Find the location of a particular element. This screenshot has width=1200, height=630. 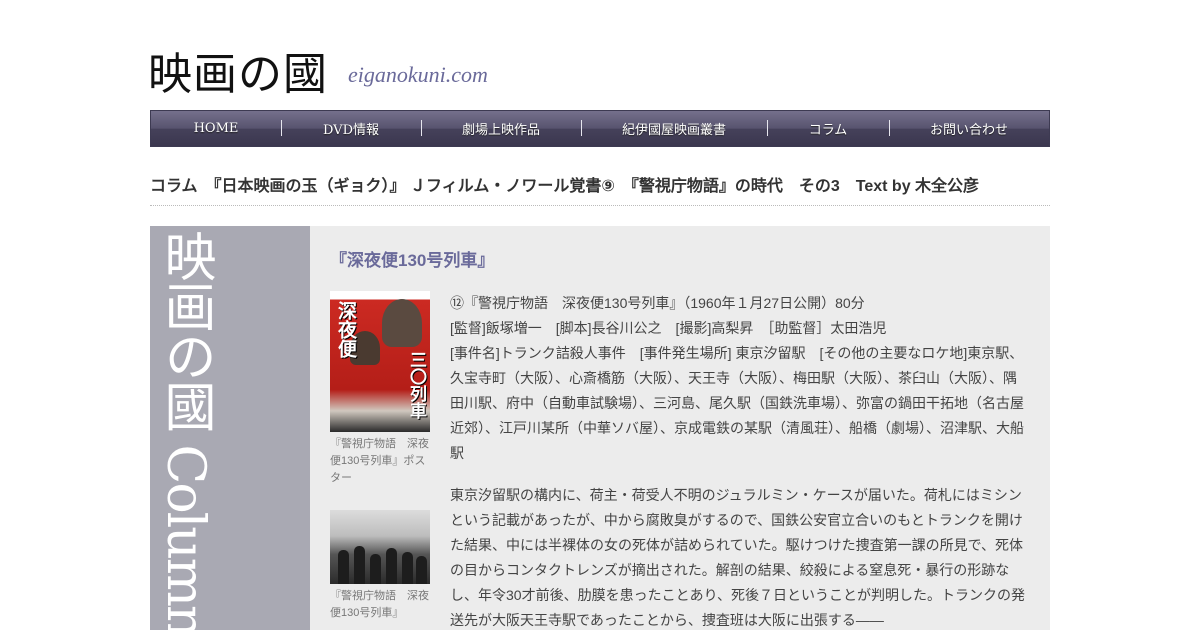

film-info-line: ⑫『警視庁物語 深夜便130号列車』（1960年１月27日公開）80分 is located at coordinates (657, 303).